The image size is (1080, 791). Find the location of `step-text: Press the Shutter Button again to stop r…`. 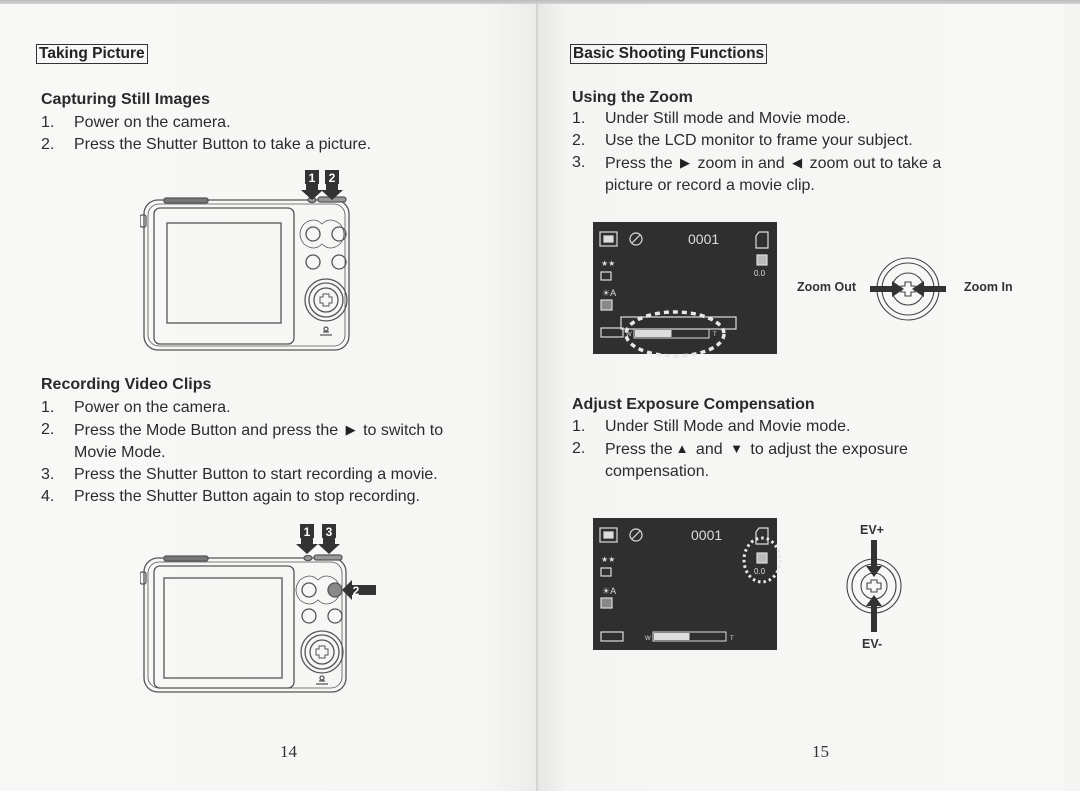

step-text: Press the Shutter Button again to stop r… is located at coordinates (247, 496).